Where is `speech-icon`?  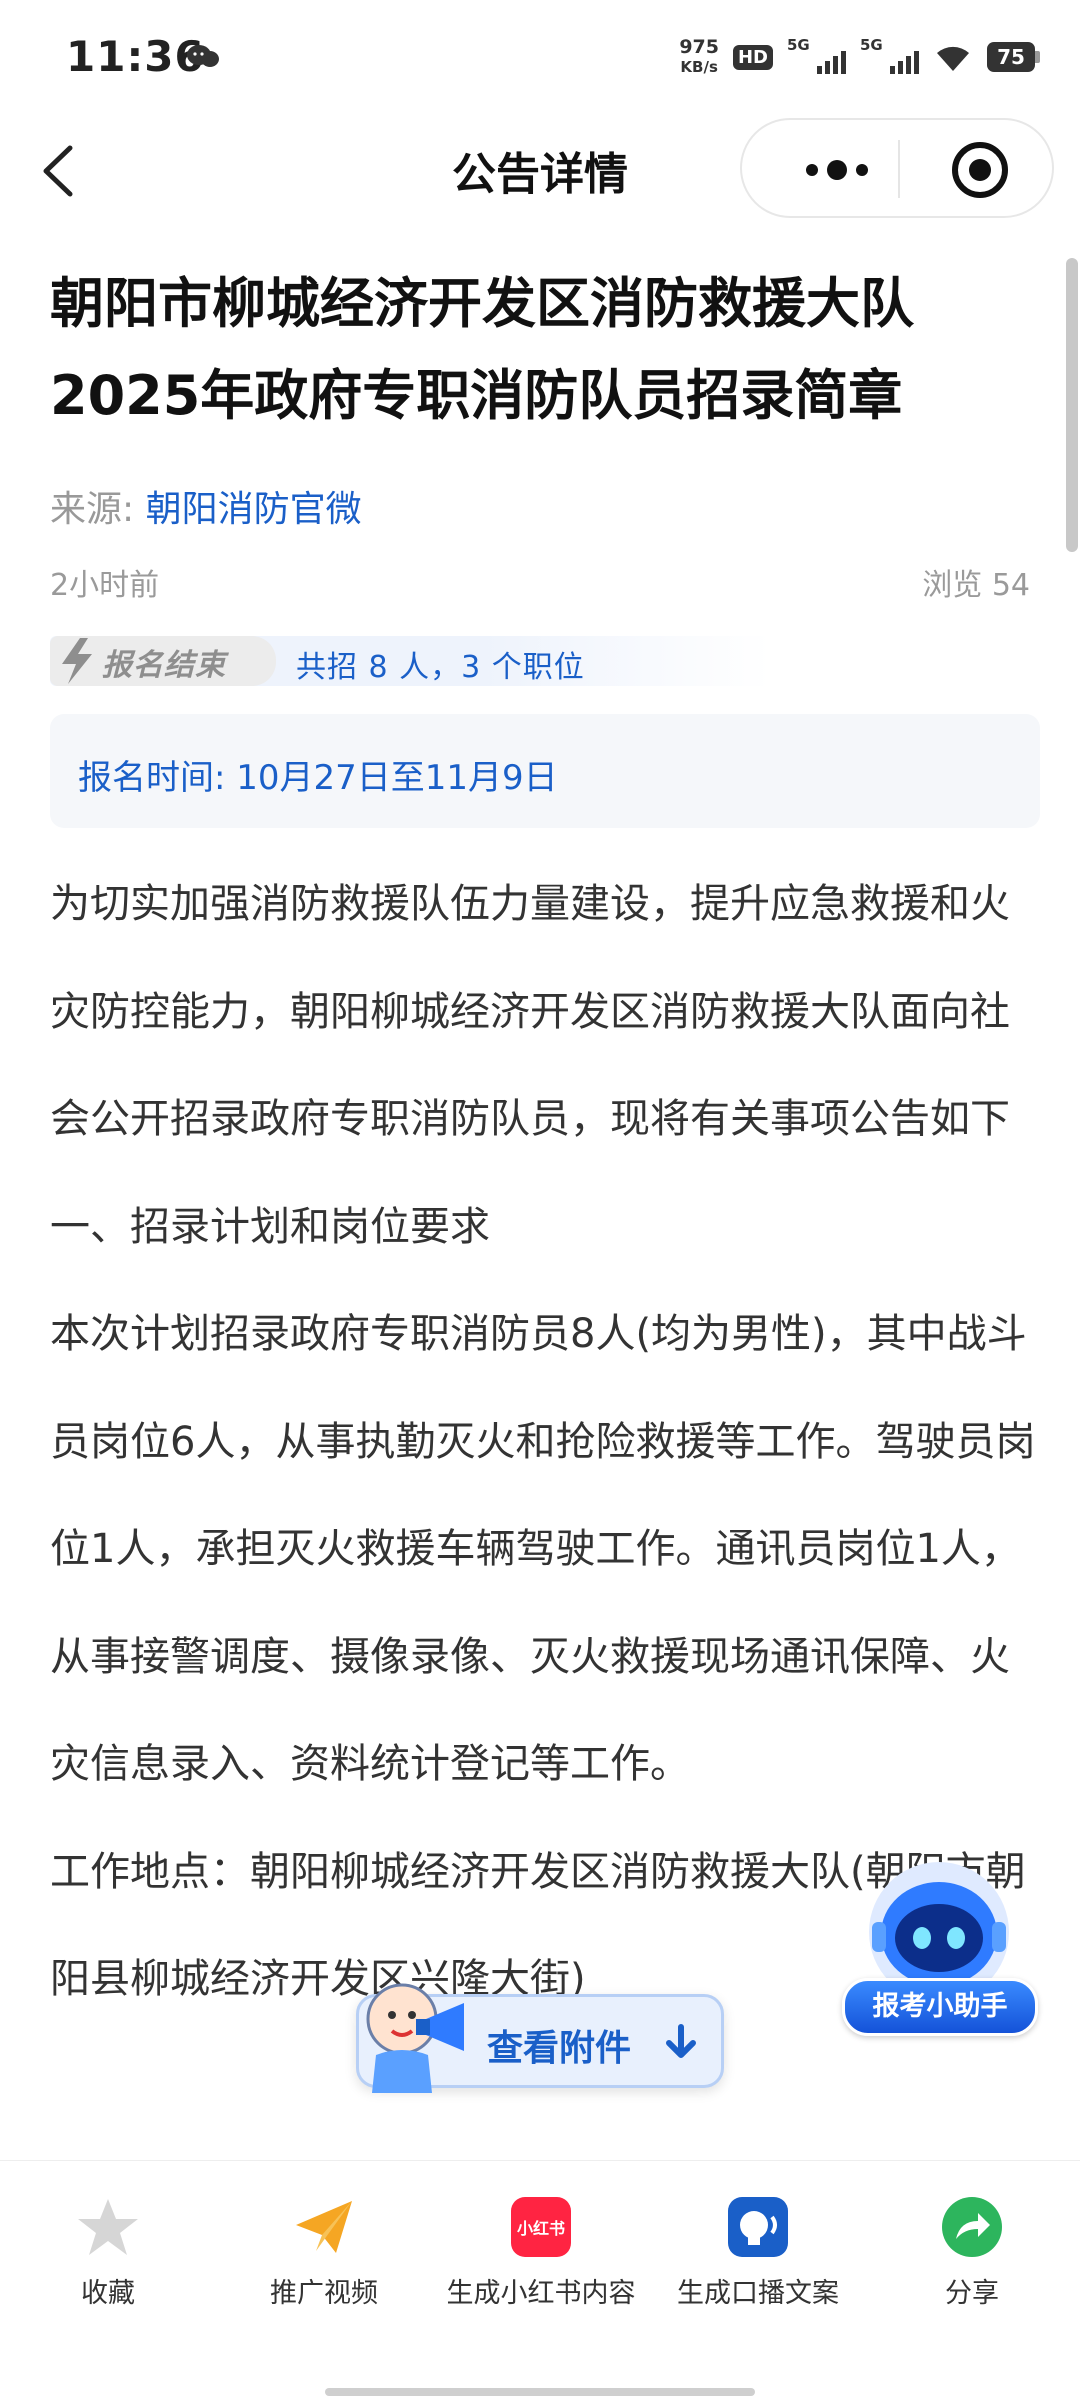
speech-icon is located at coordinates (758, 2227).